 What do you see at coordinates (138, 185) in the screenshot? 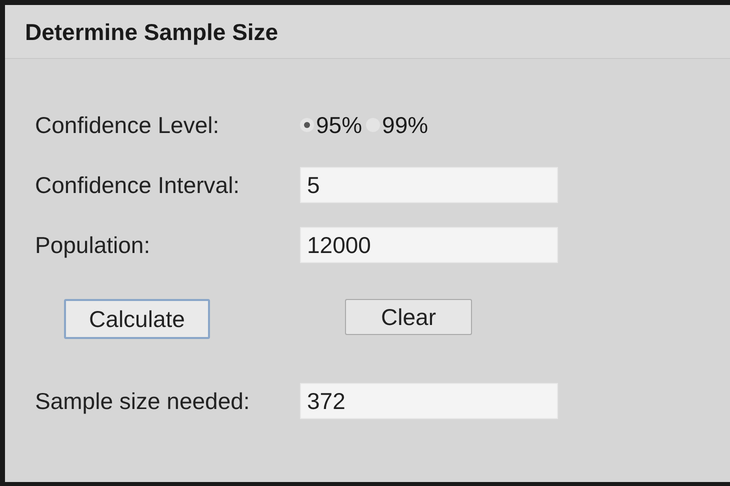
I see `field-label: Confidence Interval:` at bounding box center [138, 185].